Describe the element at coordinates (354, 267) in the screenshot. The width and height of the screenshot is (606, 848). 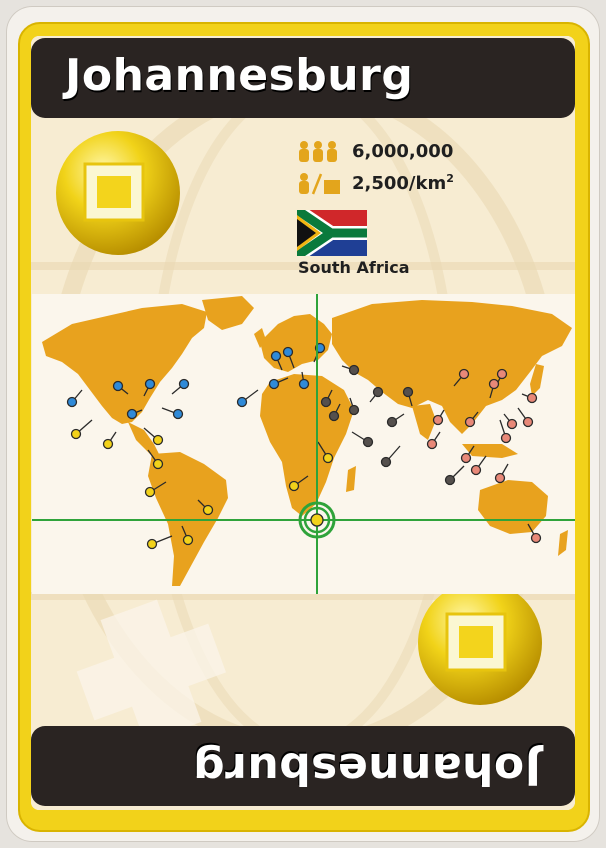
I see `country-name: South Africa` at that location.